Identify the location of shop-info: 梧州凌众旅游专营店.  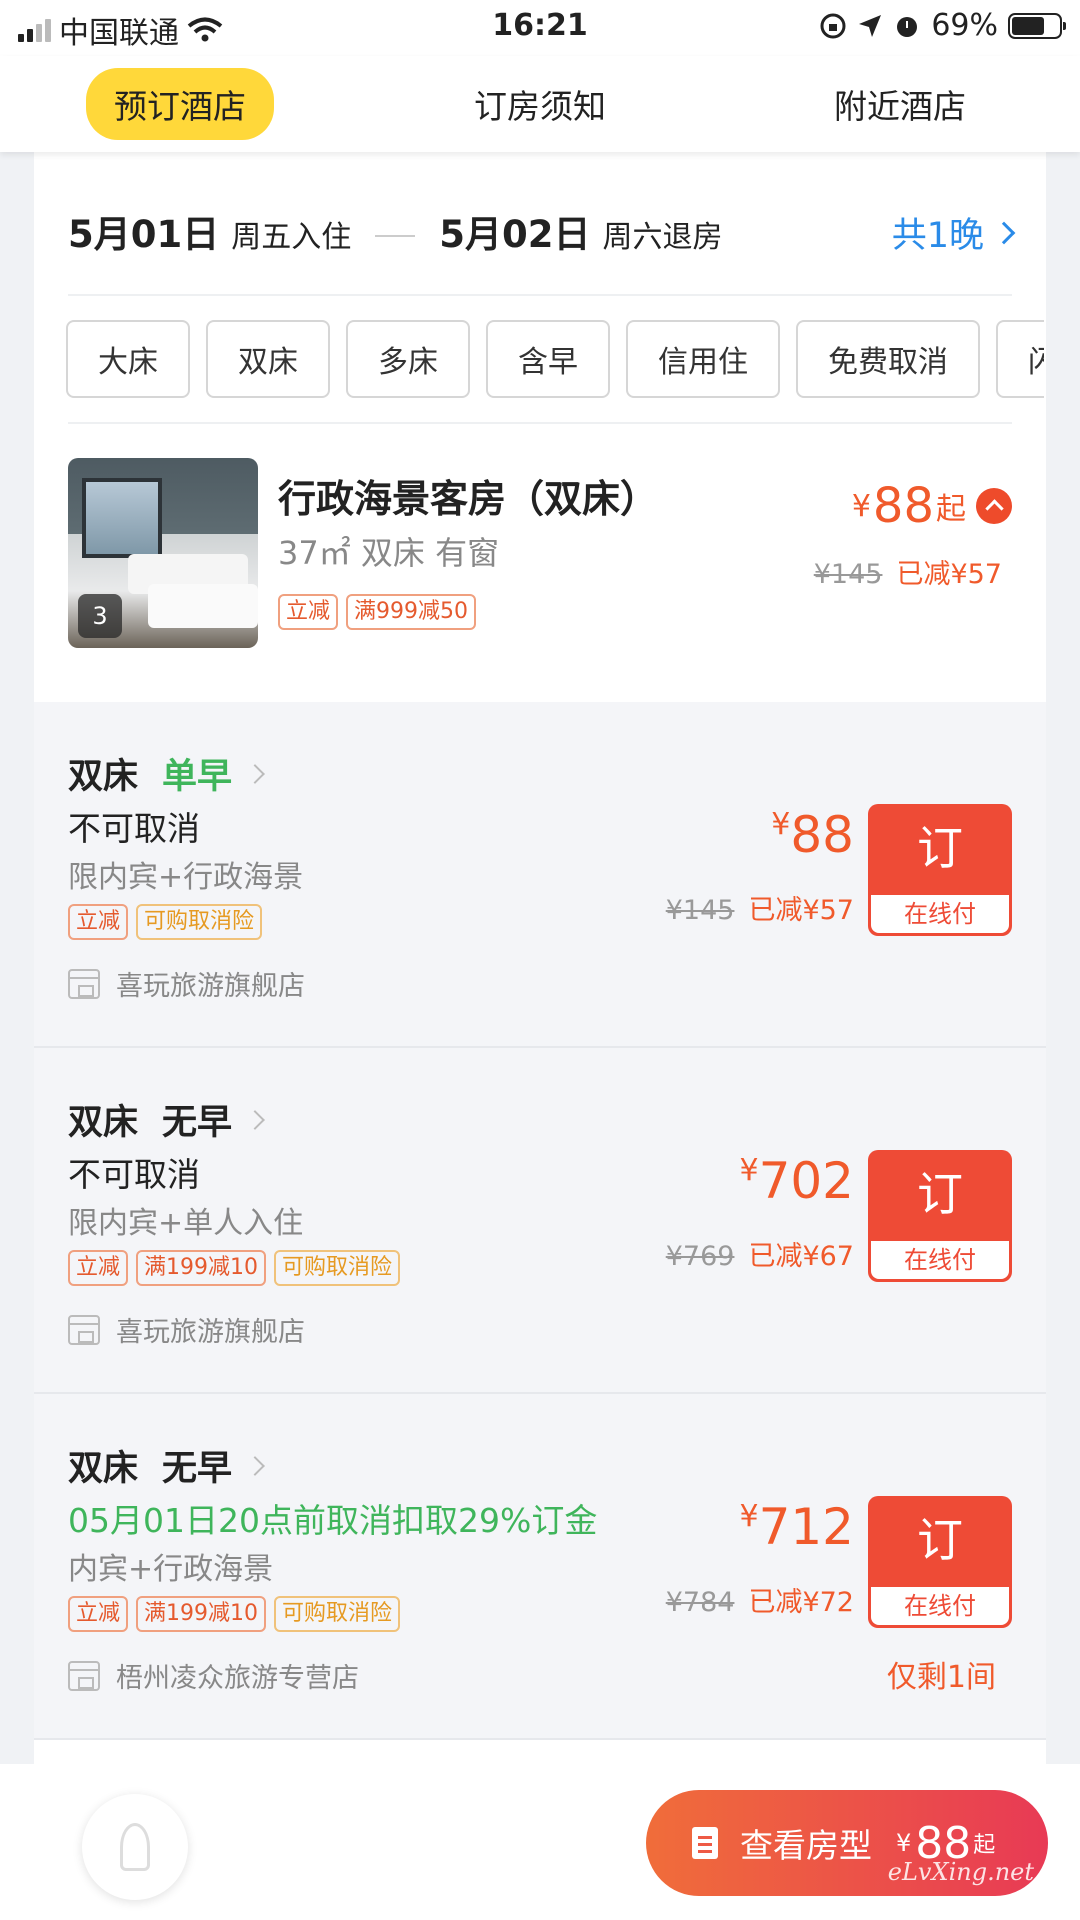
(213, 1675).